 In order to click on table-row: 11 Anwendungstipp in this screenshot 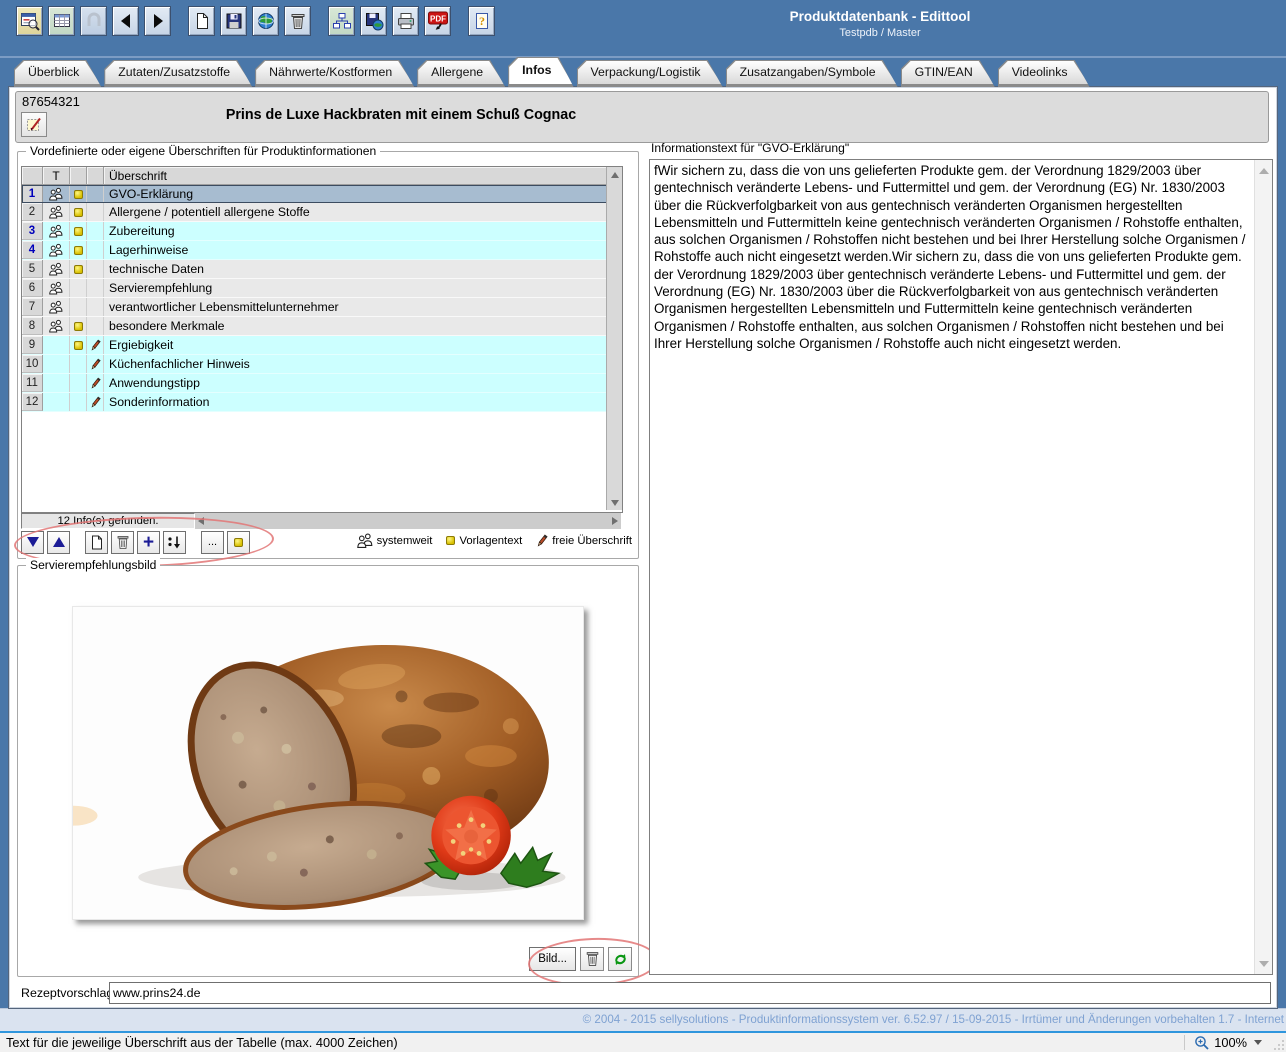, I will do `click(314, 383)`.